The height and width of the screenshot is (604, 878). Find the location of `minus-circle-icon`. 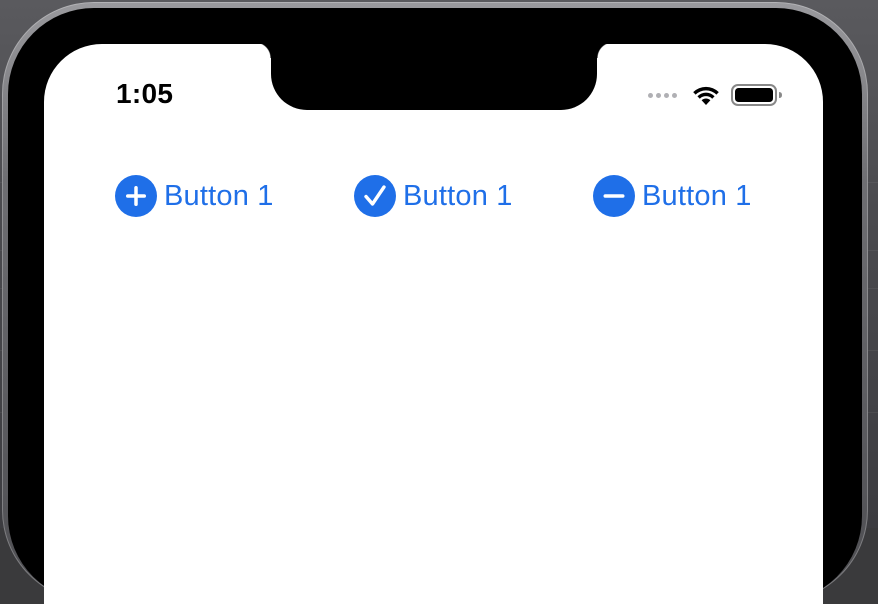

minus-circle-icon is located at coordinates (614, 196).